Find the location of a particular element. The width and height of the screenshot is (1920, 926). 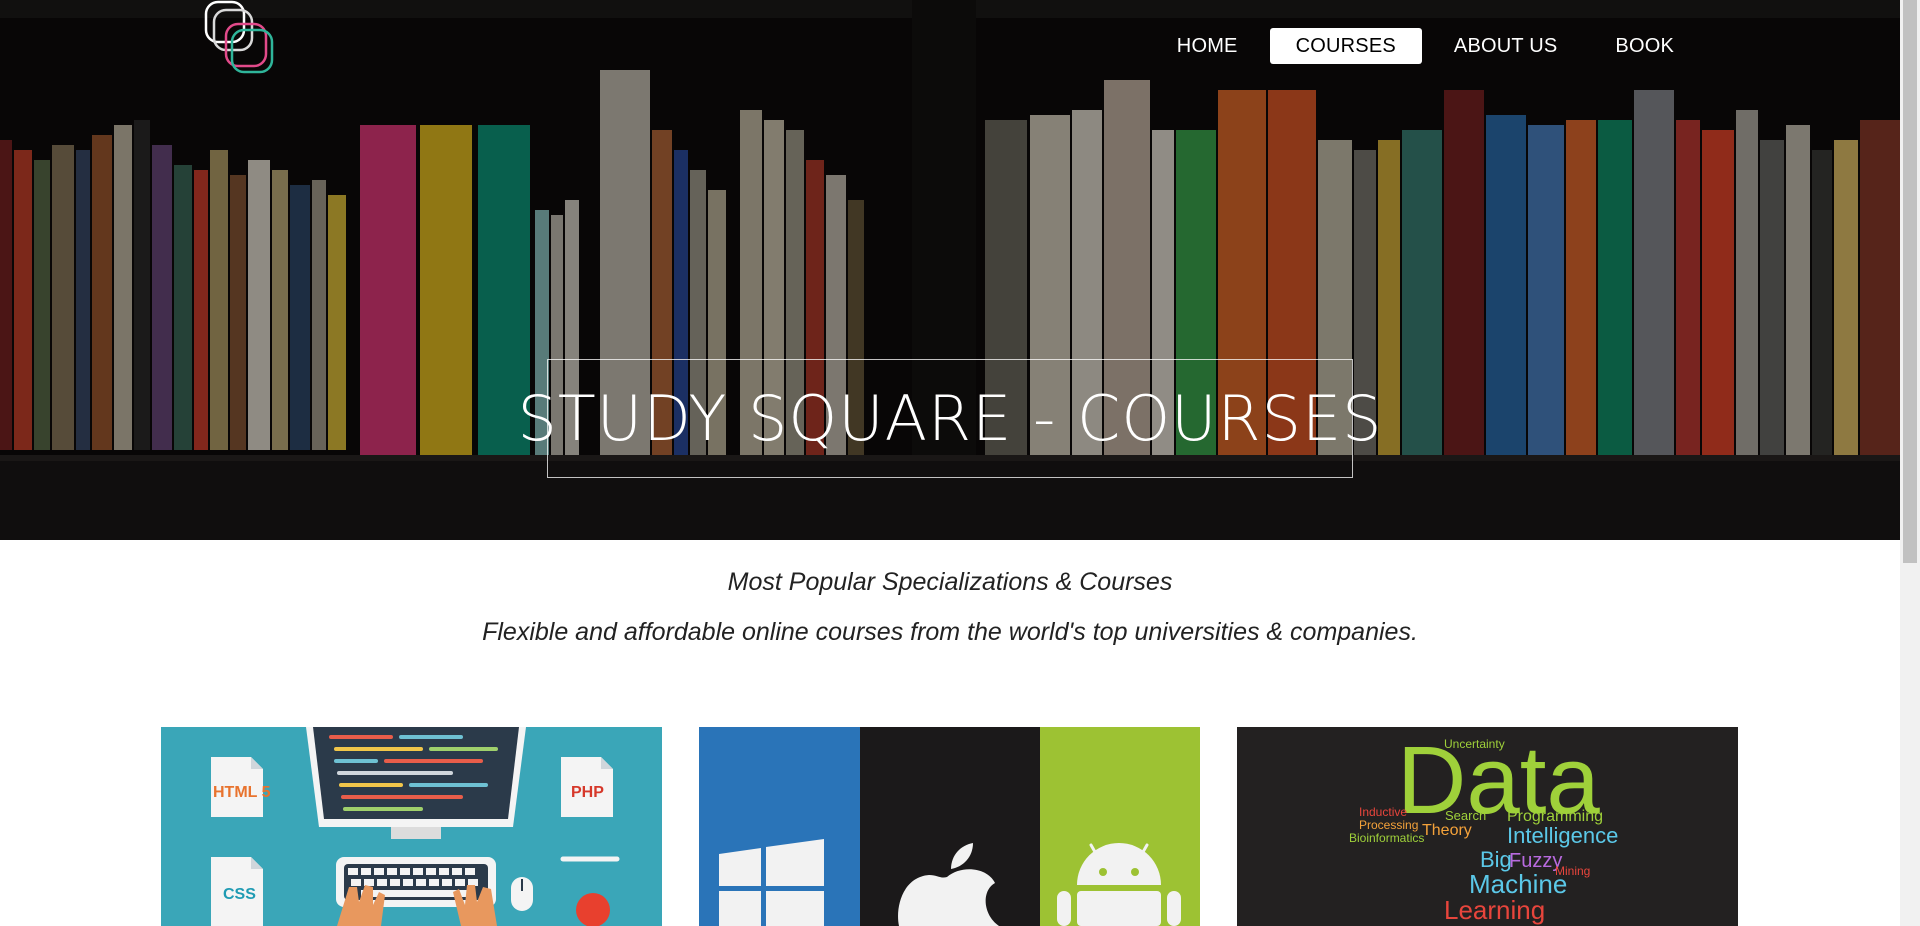

main-nav: HOME COURSES ABOUT US BOOK is located at coordinates (1422, 46).